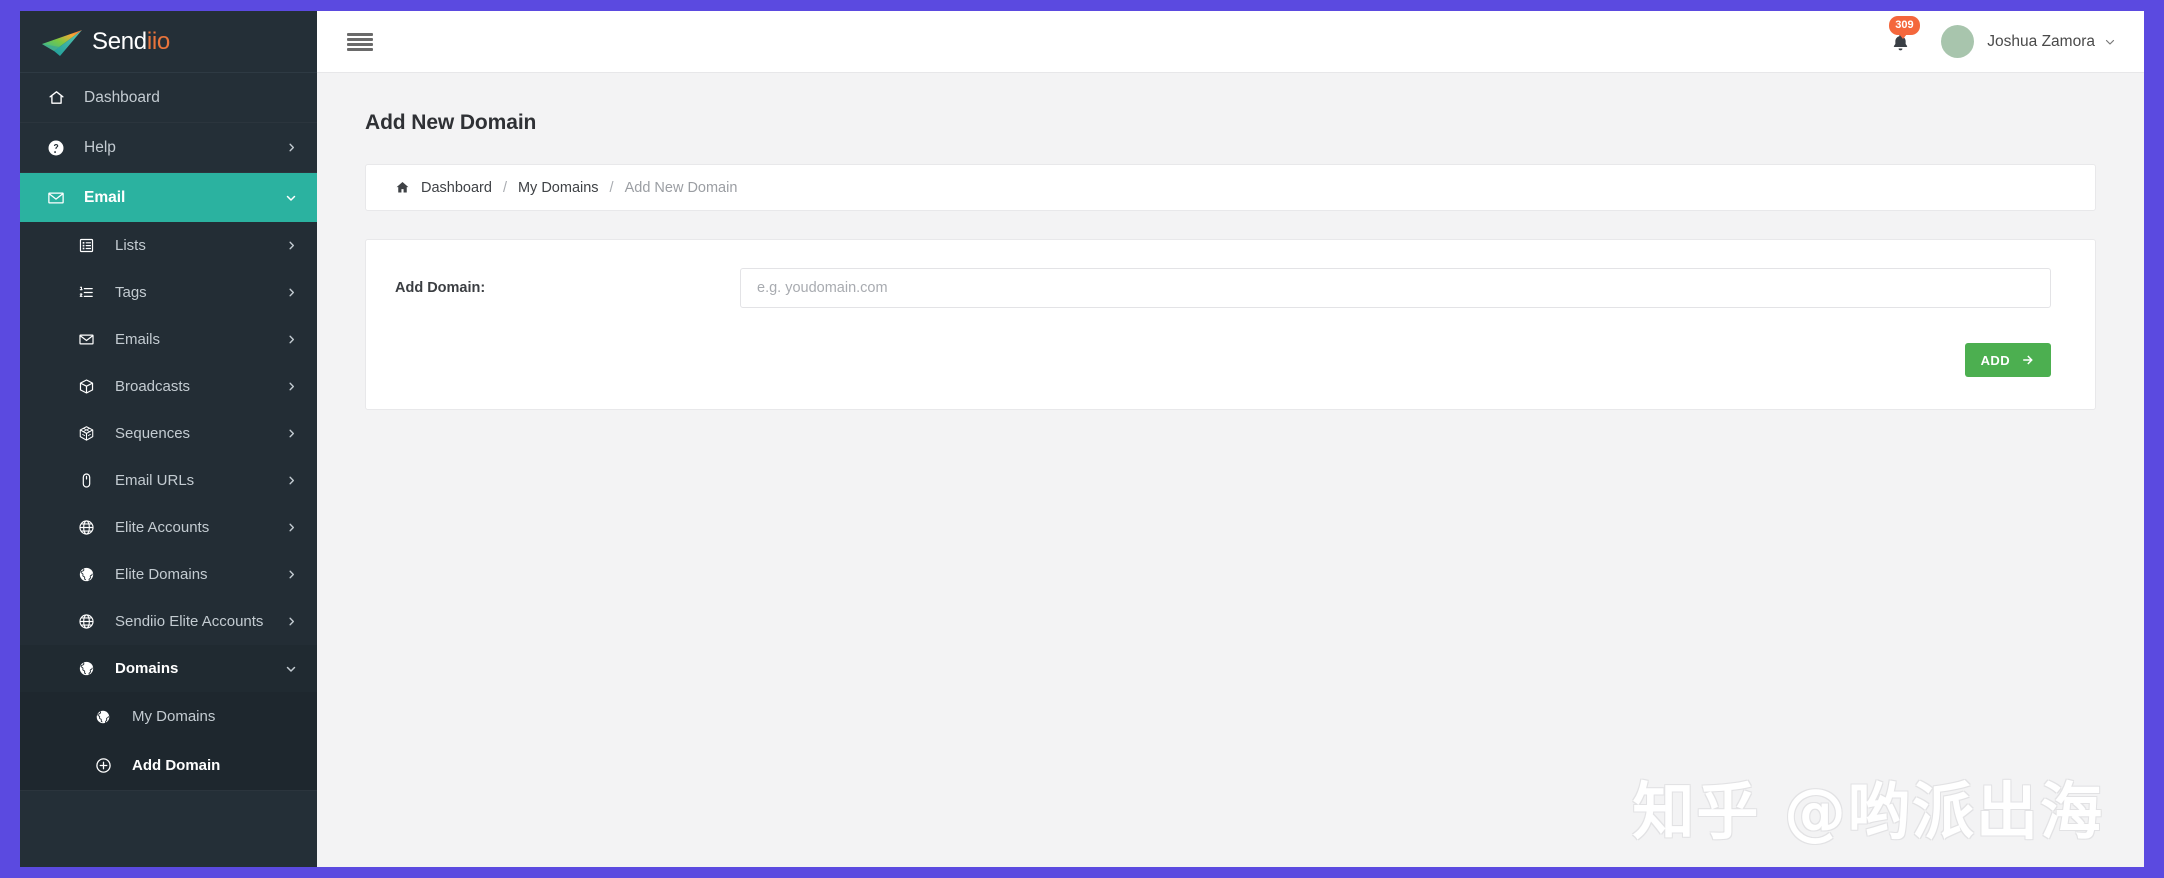  What do you see at coordinates (1958, 41) in the screenshot?
I see `avatar` at bounding box center [1958, 41].